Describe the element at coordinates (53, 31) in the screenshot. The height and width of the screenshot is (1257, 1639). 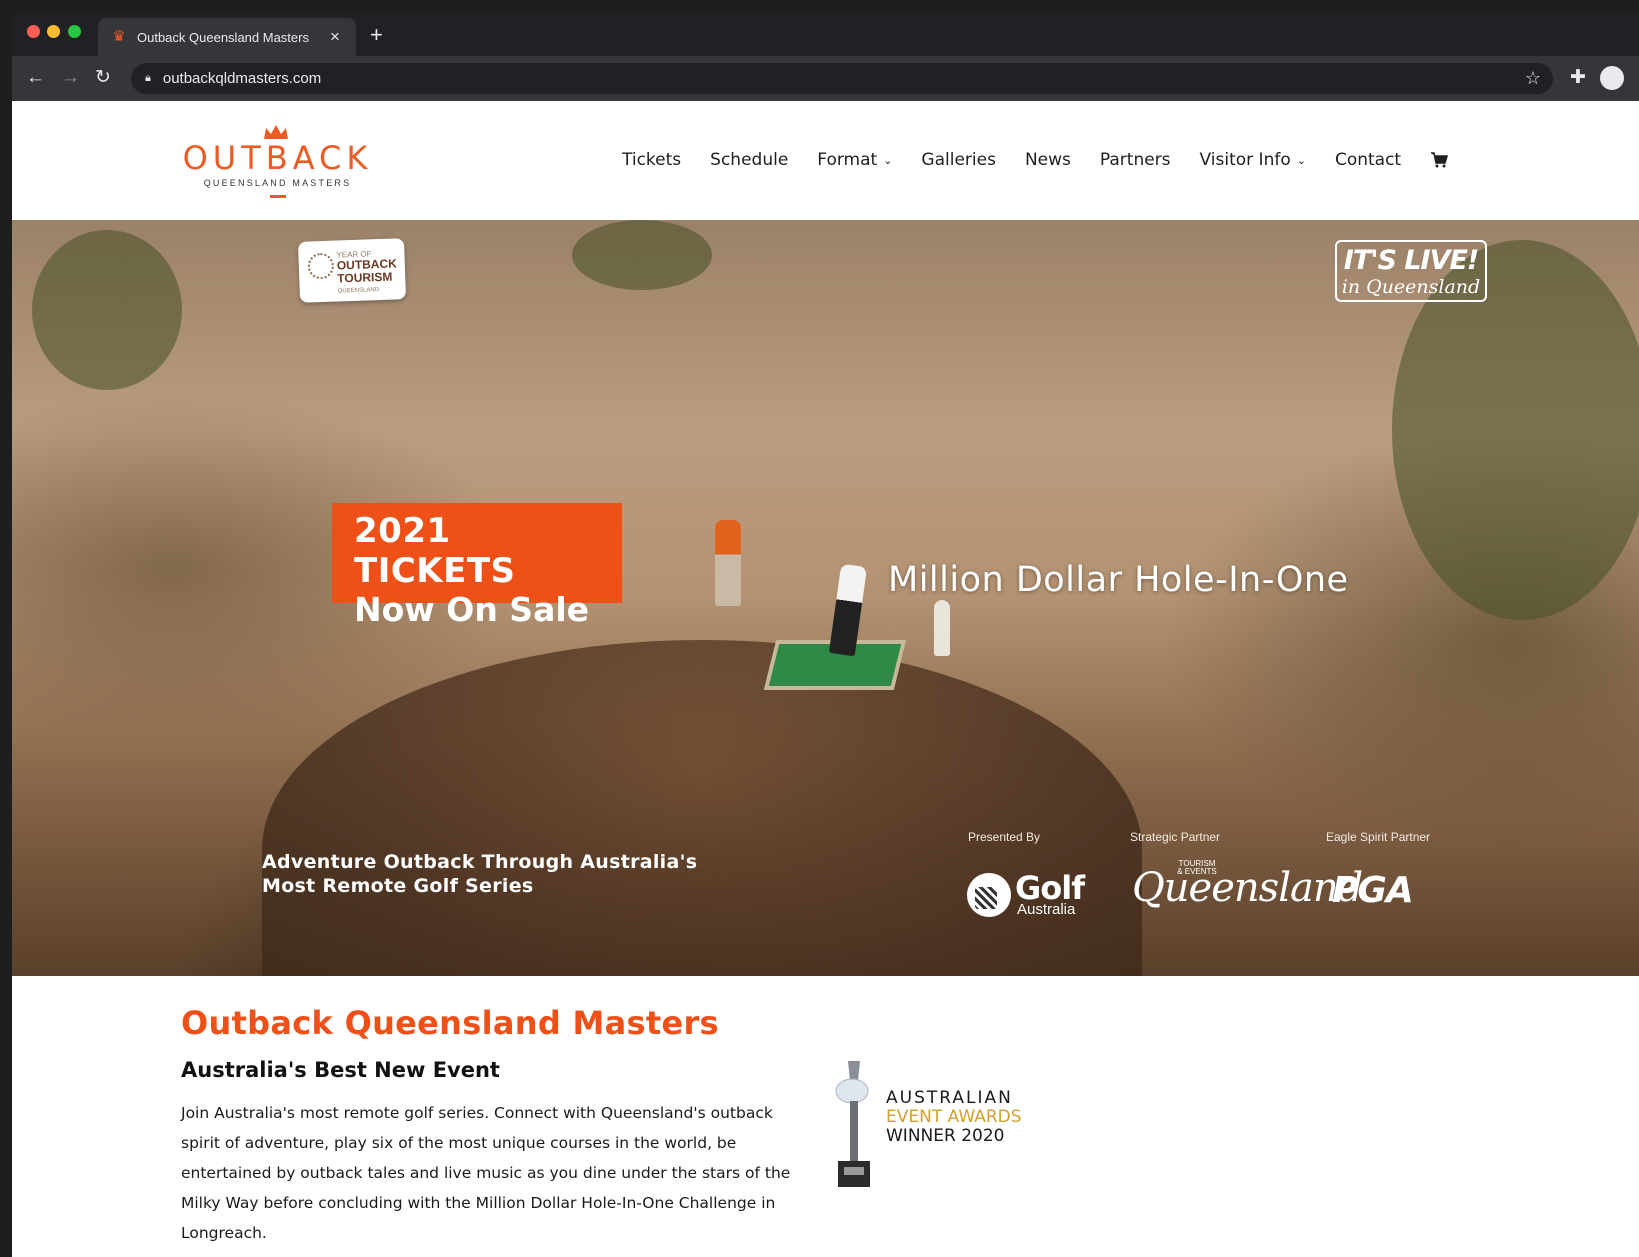
I see `minimize-window-button` at that location.